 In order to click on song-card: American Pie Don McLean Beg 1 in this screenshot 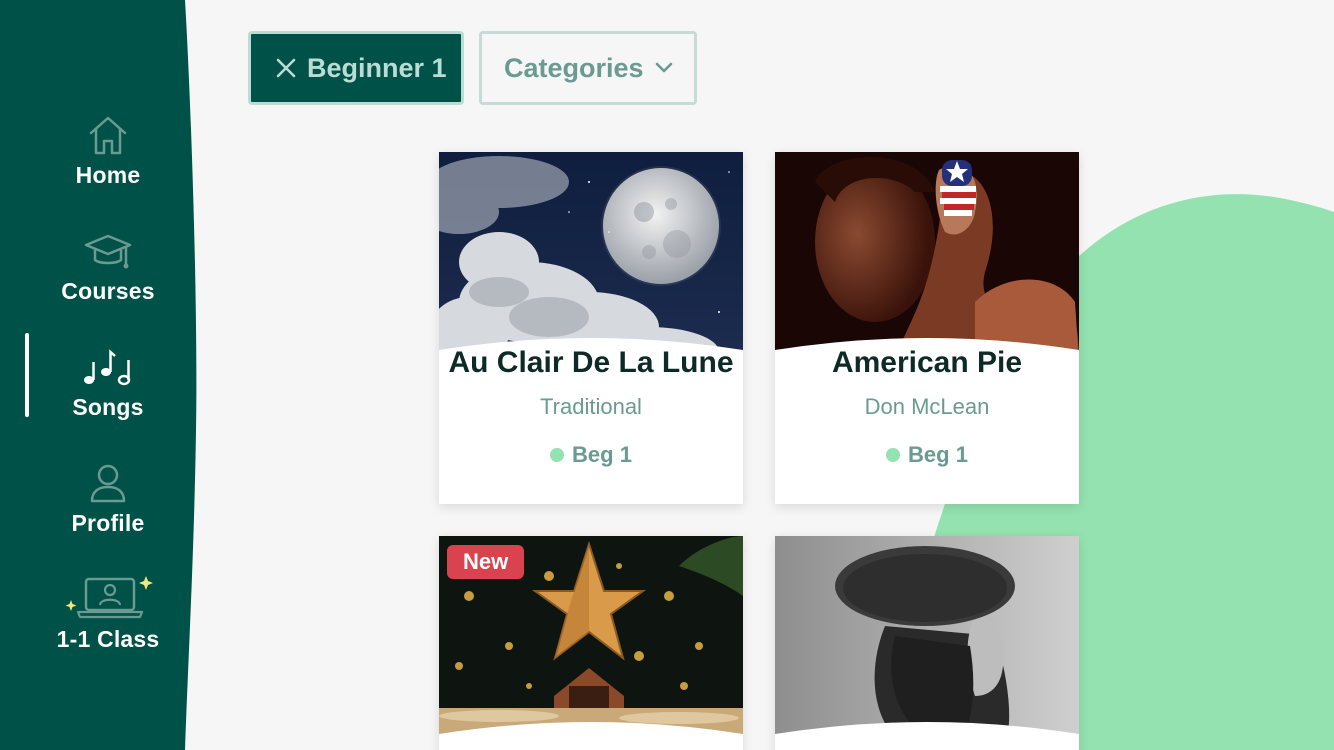, I will do `click(927, 328)`.